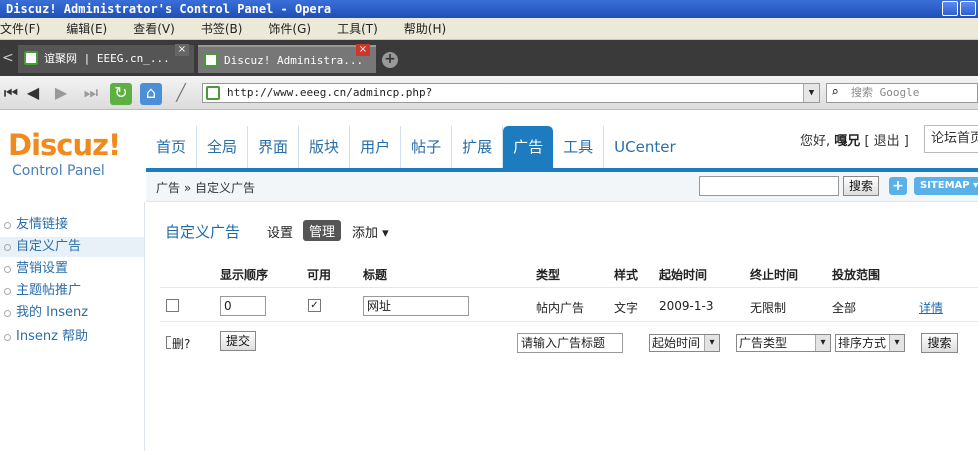 The height and width of the screenshot is (451, 978). I want to click on rewind-icon: ⏮, so click(11, 94).